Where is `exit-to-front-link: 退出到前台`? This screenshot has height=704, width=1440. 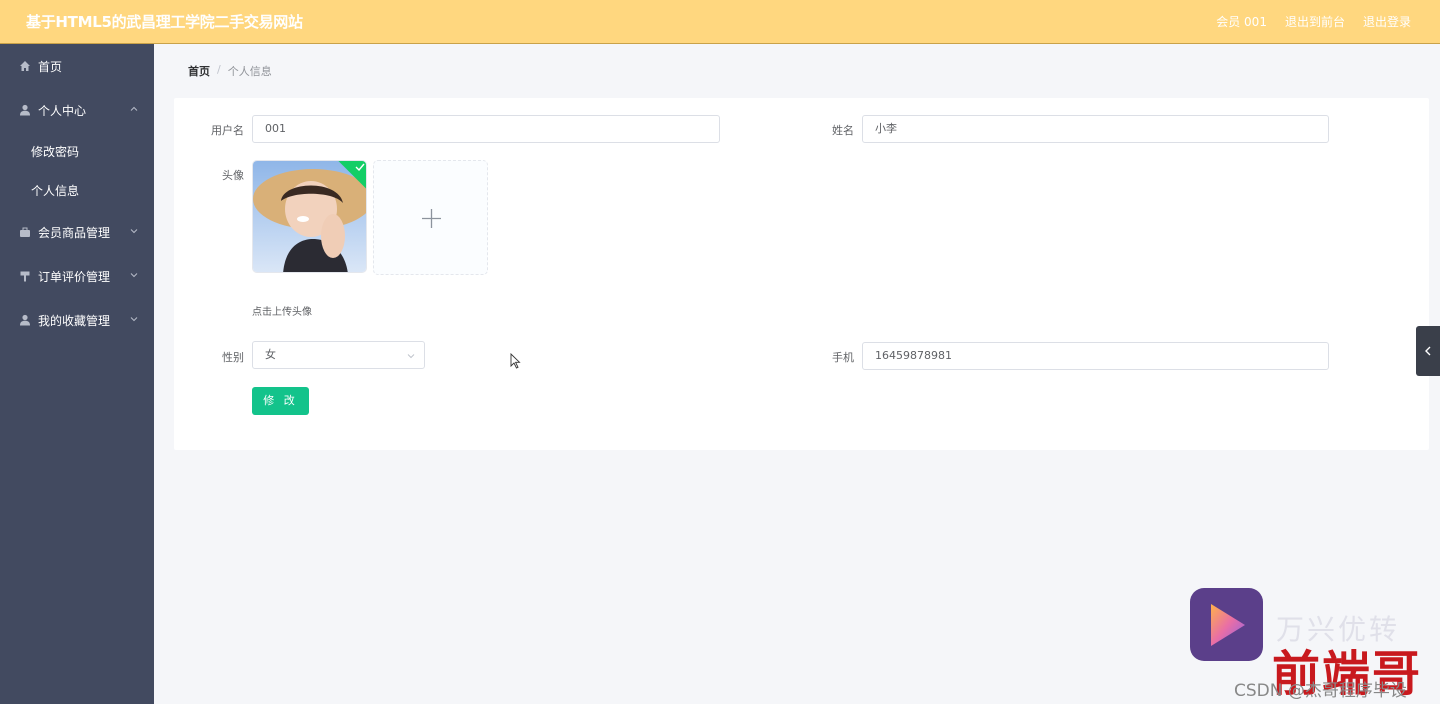 exit-to-front-link: 退出到前台 is located at coordinates (1315, 21).